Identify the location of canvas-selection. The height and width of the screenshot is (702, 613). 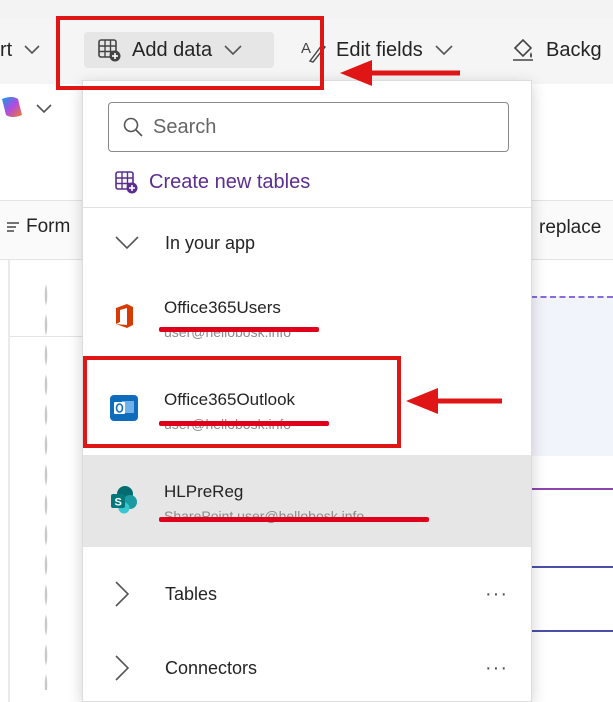
(572, 376).